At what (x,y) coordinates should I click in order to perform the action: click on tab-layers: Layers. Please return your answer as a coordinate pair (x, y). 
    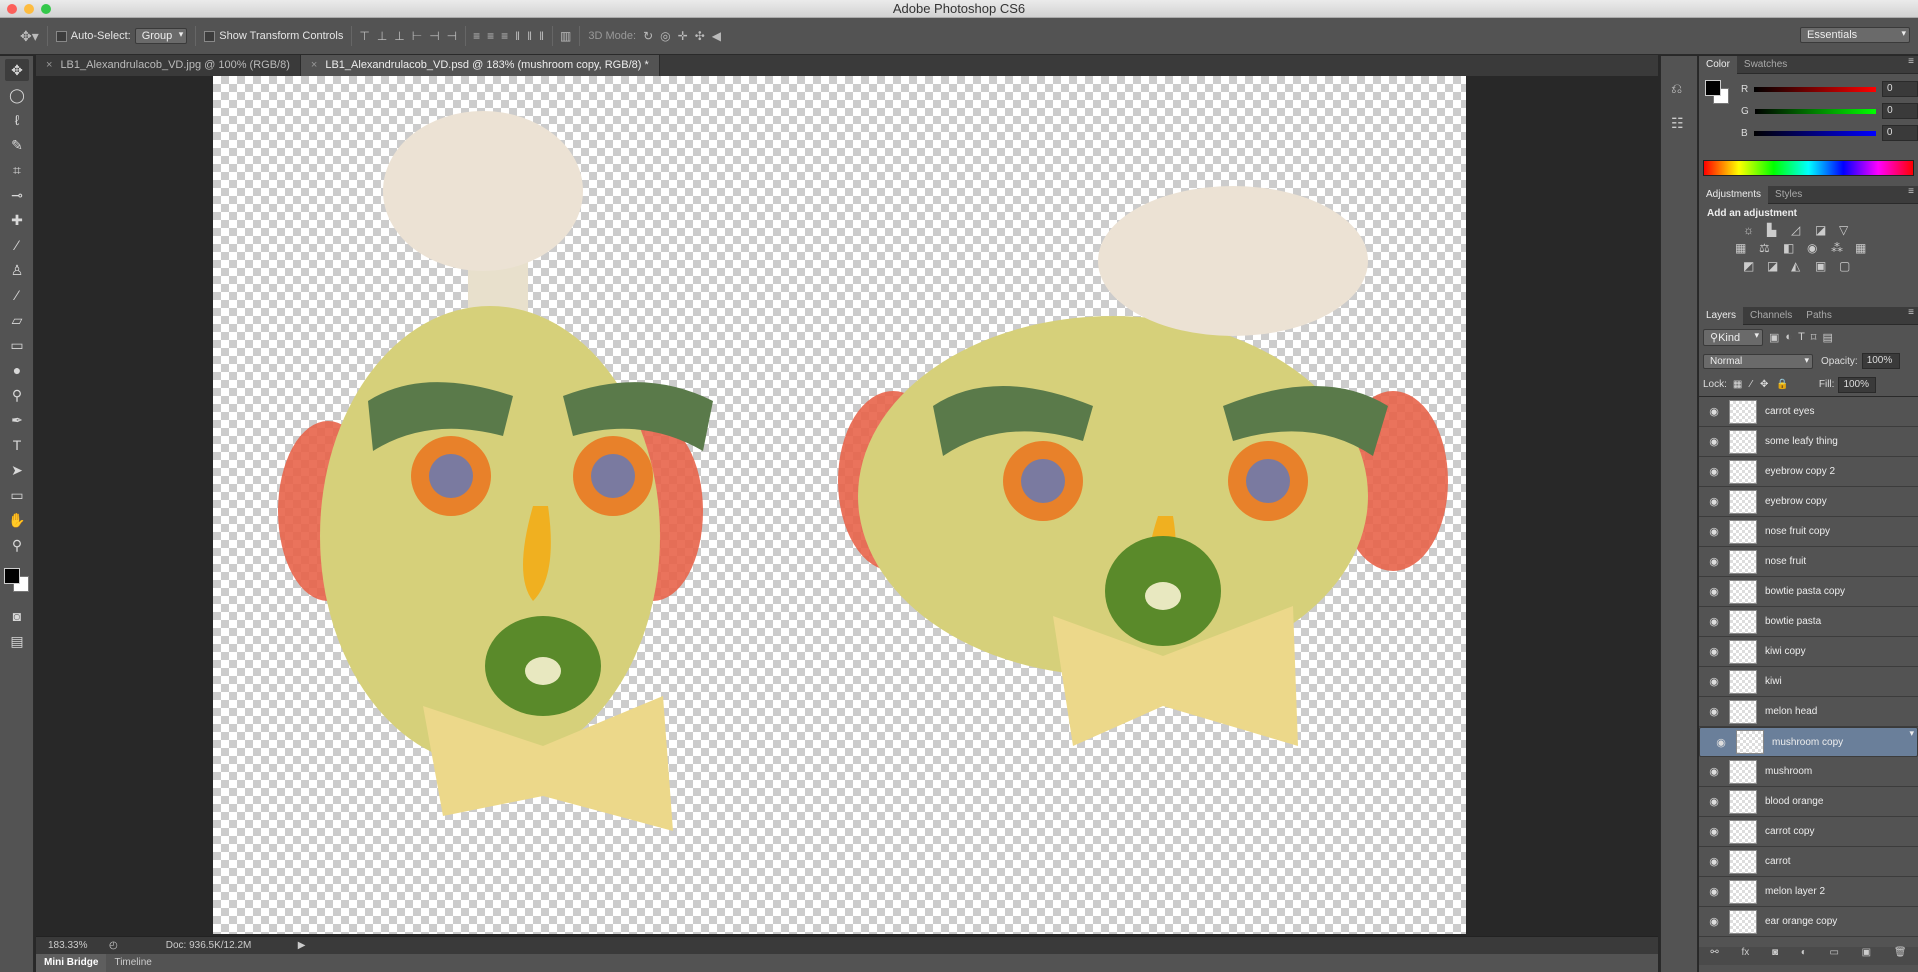
    Looking at the image, I should click on (1721, 315).